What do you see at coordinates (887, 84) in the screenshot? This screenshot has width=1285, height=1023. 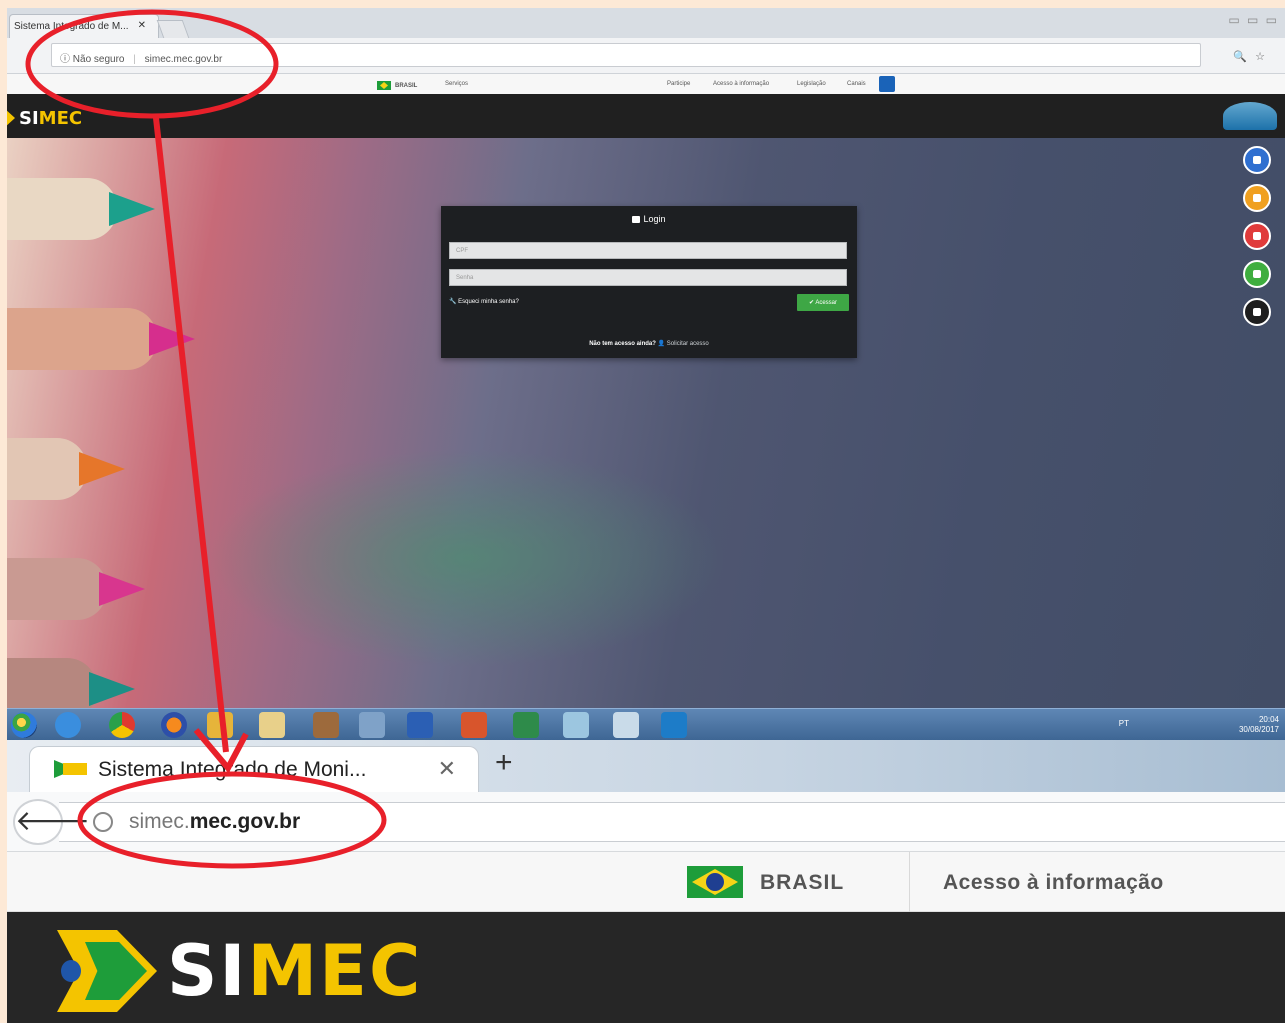 I see `accessibility-icon` at bounding box center [887, 84].